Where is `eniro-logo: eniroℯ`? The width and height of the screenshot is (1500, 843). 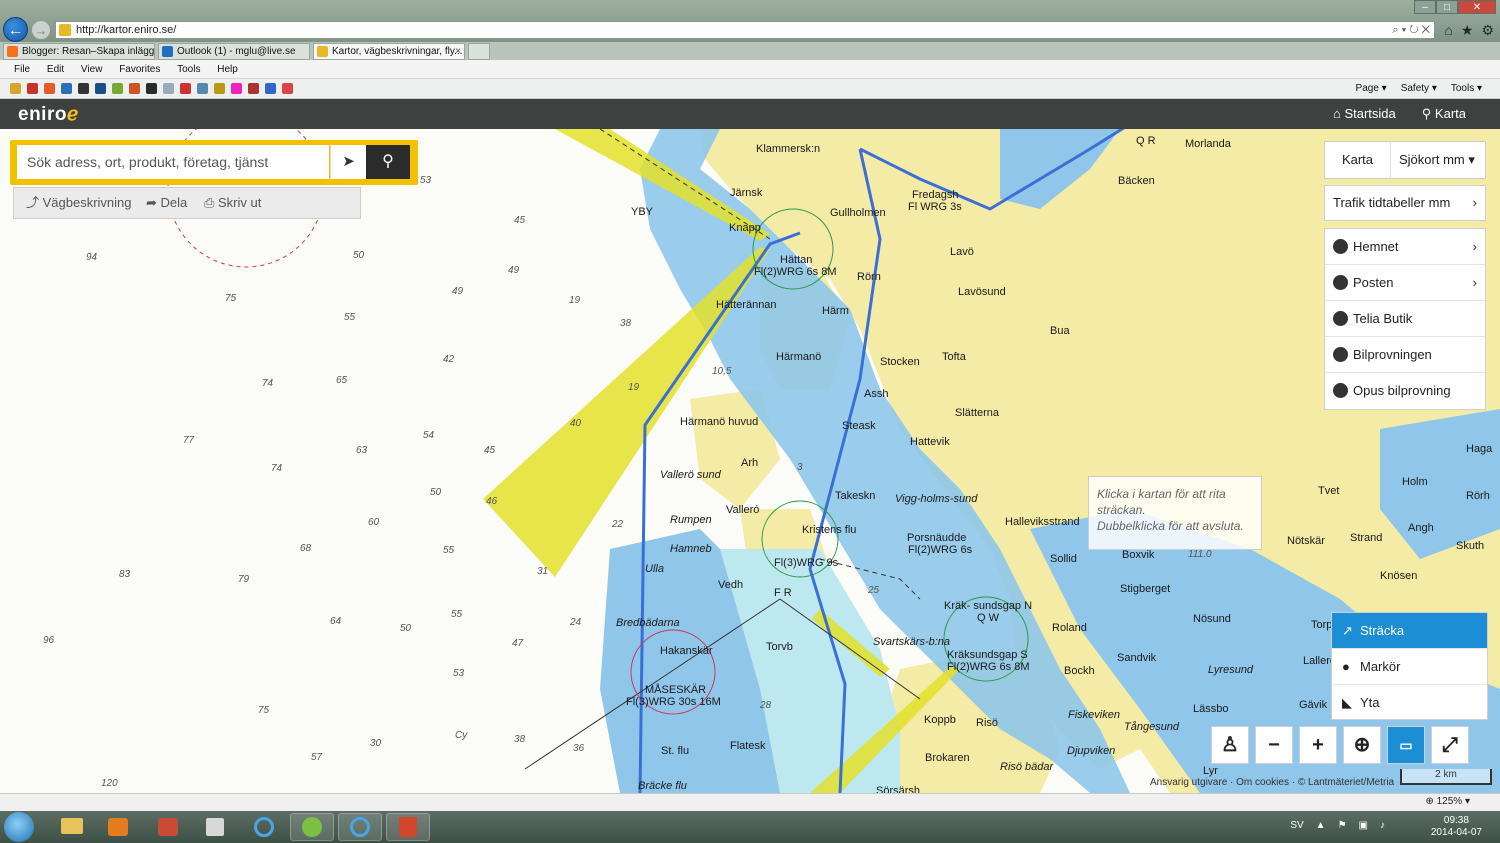
eniro-logo: eniroℯ is located at coordinates (48, 114).